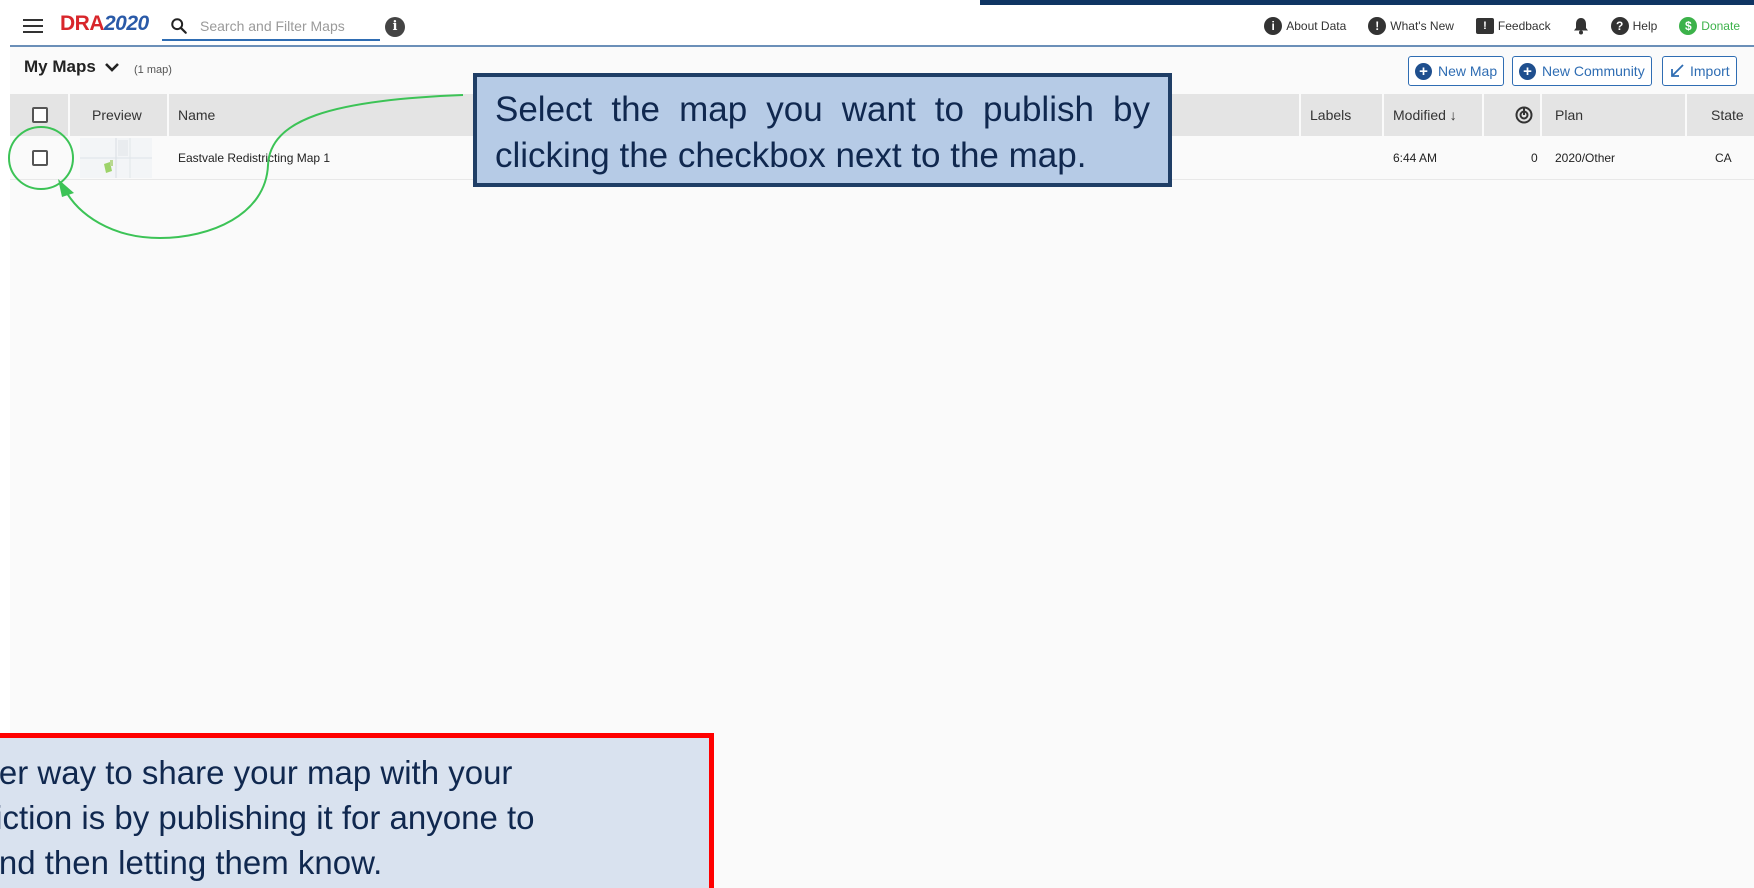 The image size is (1754, 888). Describe the element at coordinates (60, 66) in the screenshot. I see `my-maps-title: My Maps` at that location.